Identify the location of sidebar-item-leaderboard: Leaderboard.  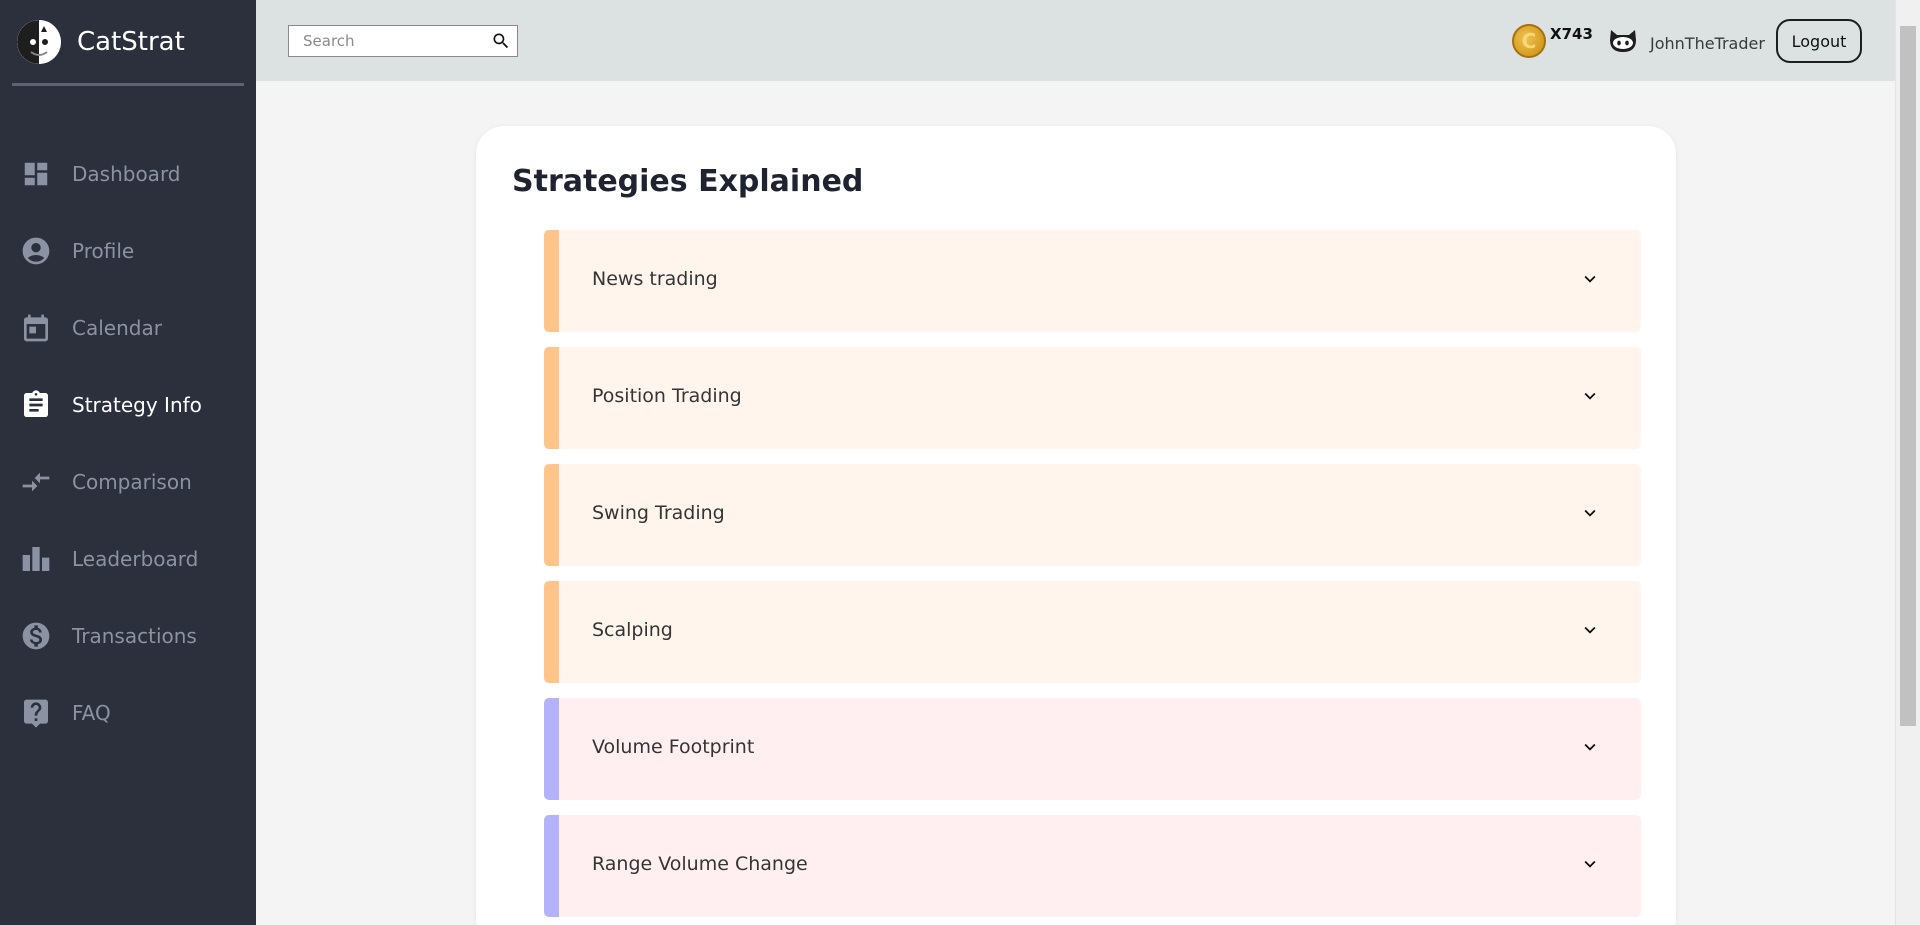
(128, 558).